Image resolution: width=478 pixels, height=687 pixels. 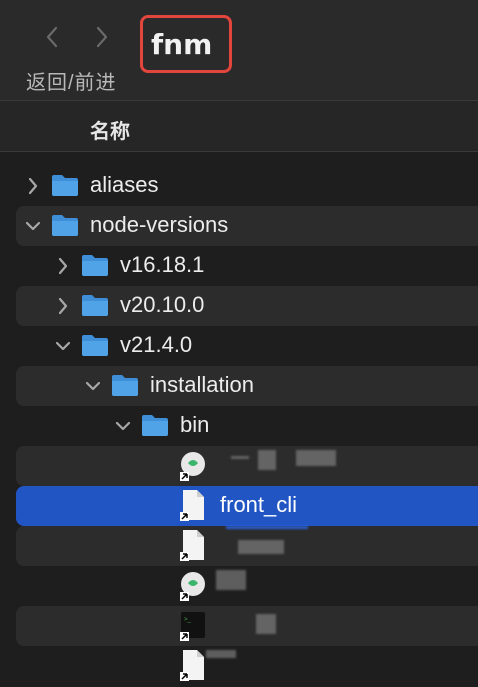 What do you see at coordinates (156, 344) in the screenshot?
I see `folder-name: v21.4.0` at bounding box center [156, 344].